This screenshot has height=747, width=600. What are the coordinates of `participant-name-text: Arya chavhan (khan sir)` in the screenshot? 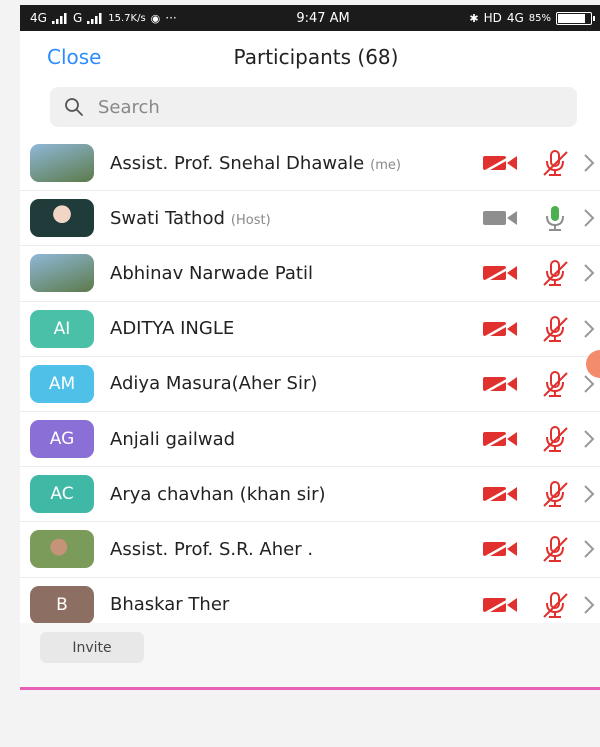 It's located at (218, 494).